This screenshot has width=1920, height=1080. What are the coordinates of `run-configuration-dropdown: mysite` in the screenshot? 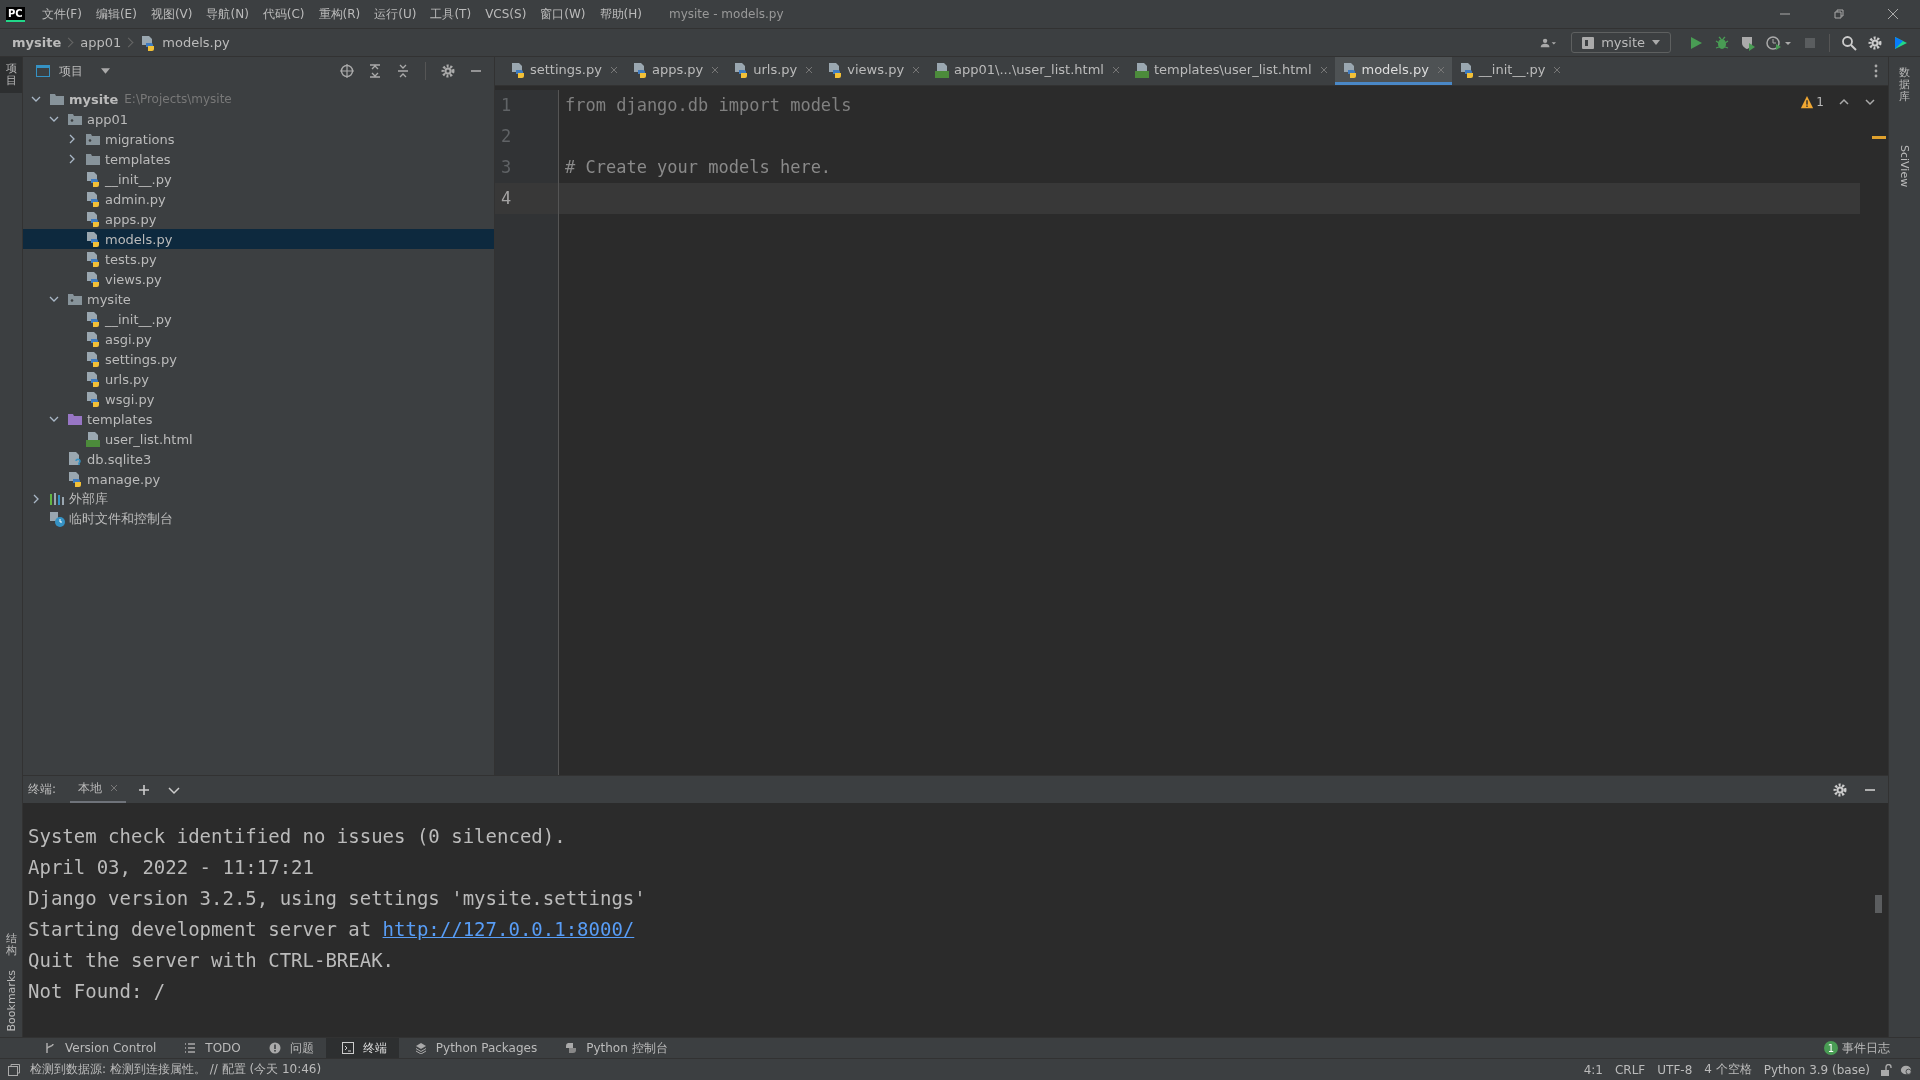 It's located at (1621, 42).